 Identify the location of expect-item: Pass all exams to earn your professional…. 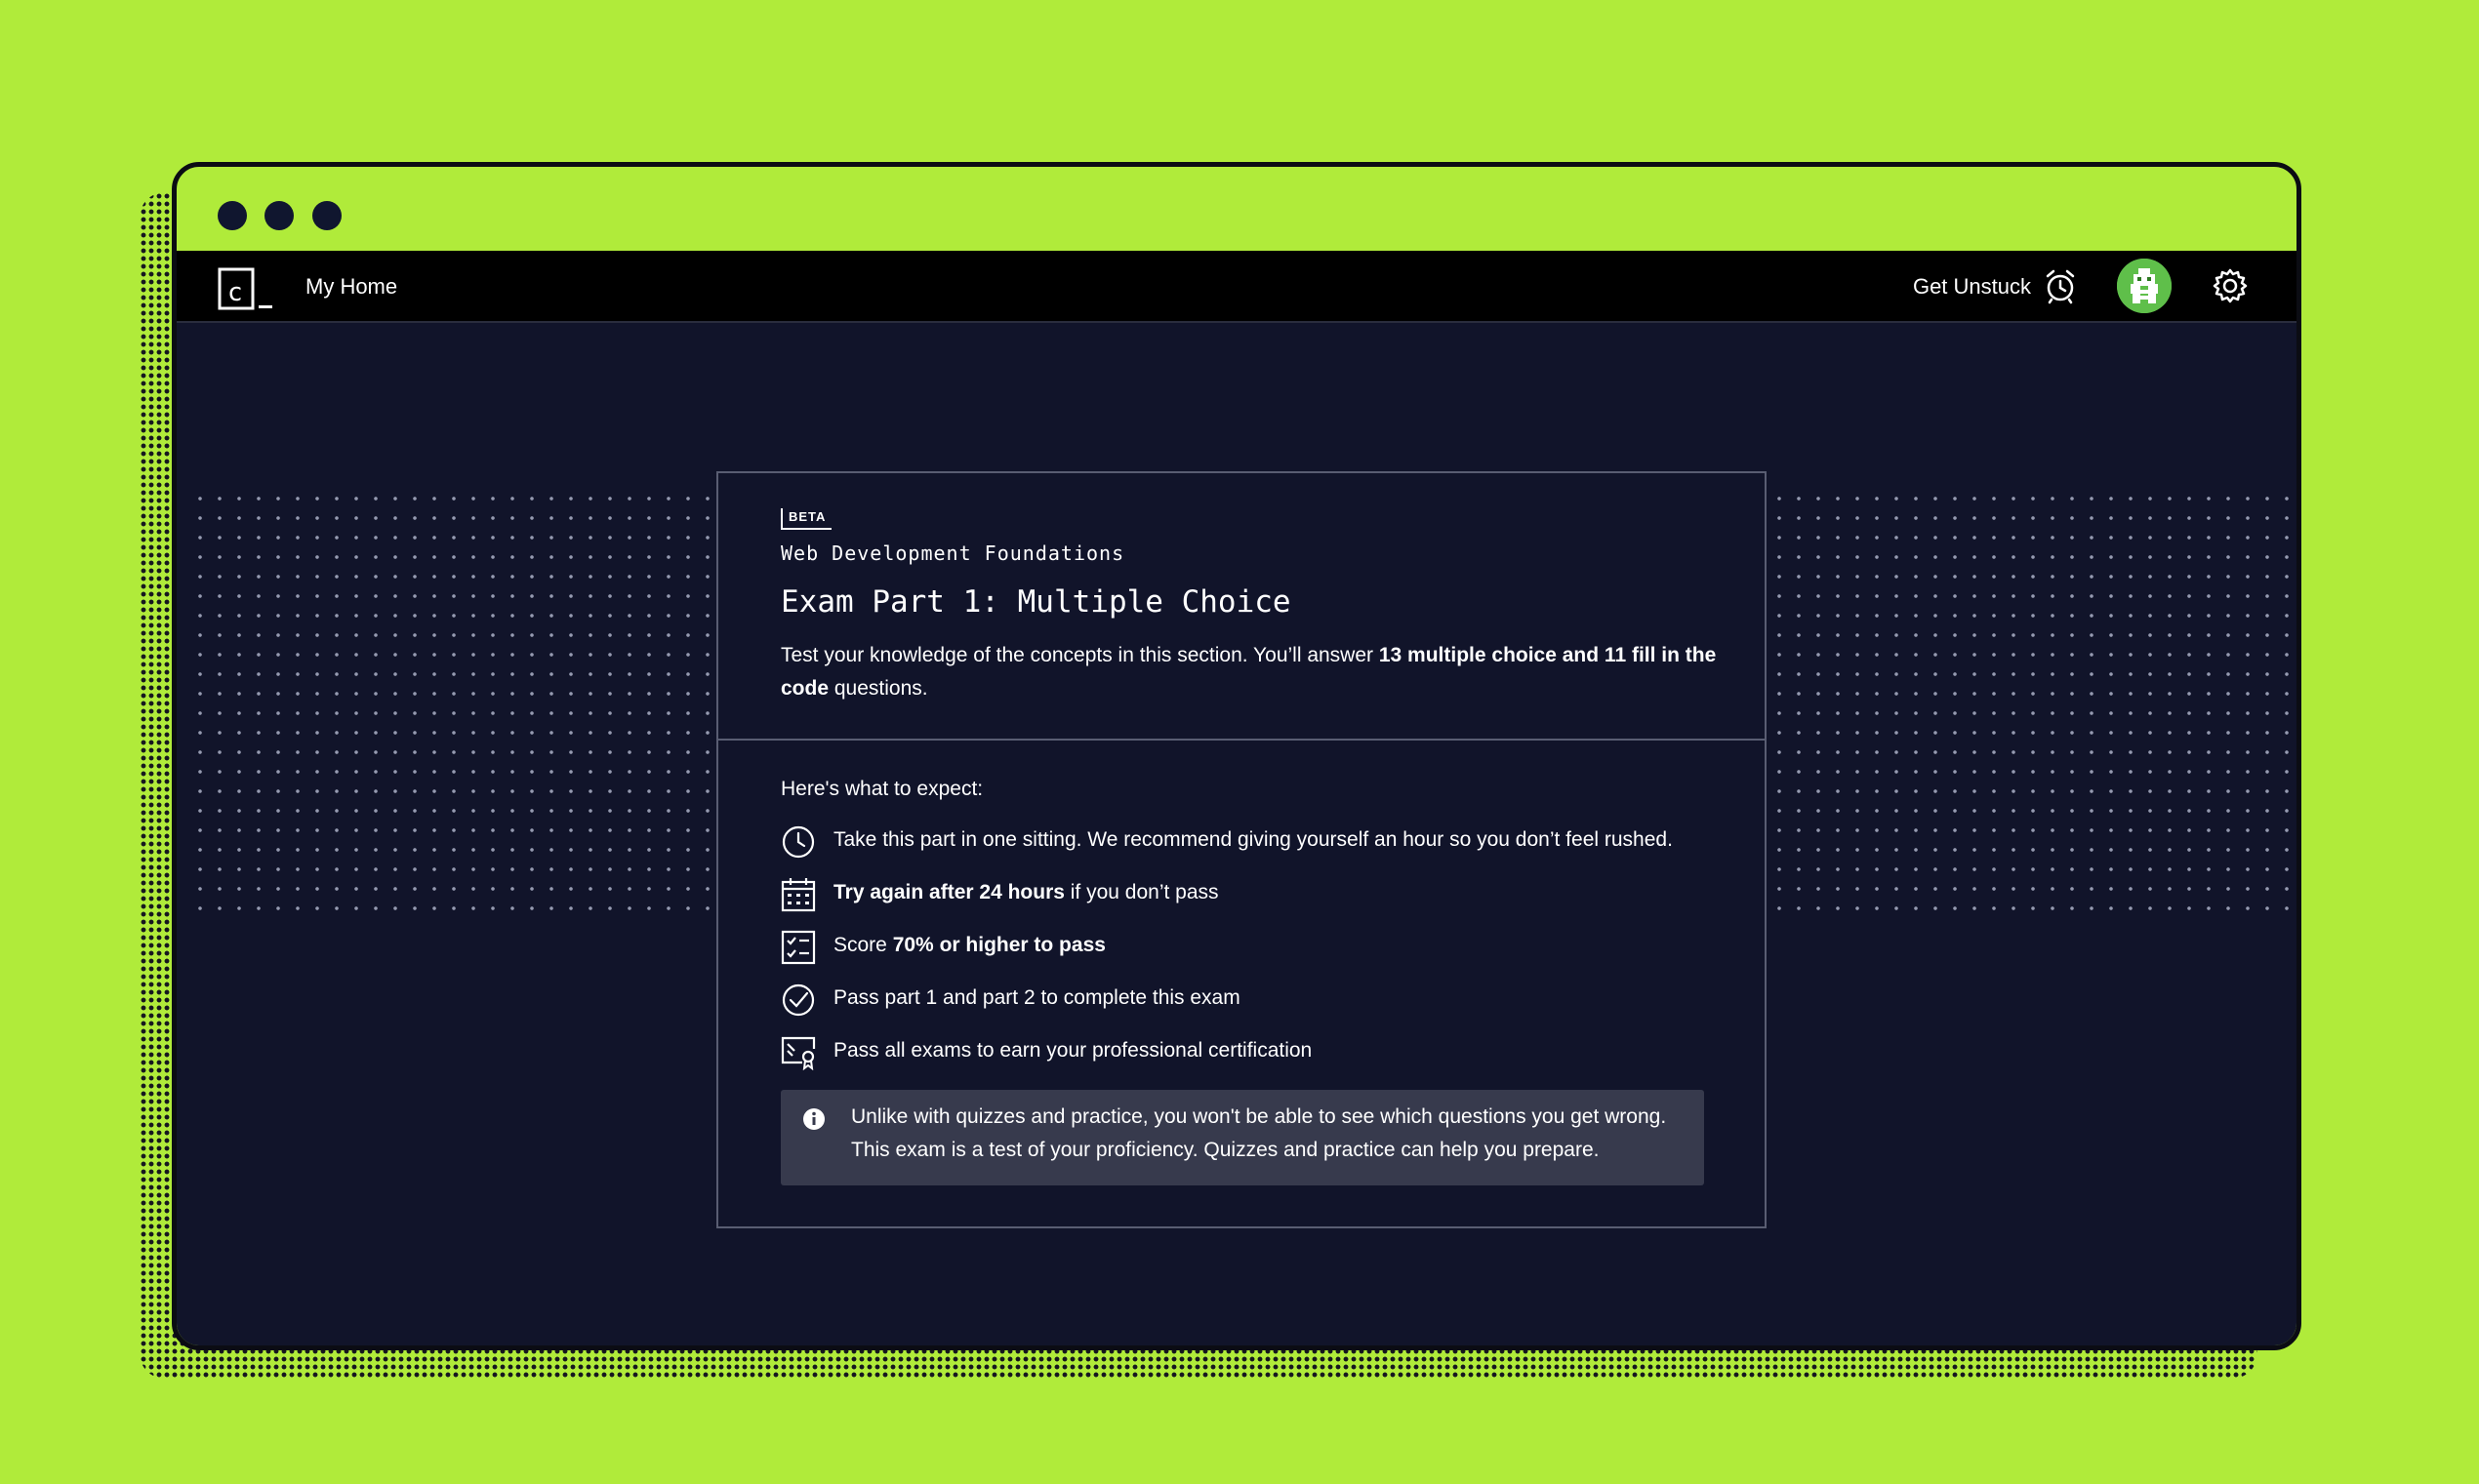
(1259, 1052).